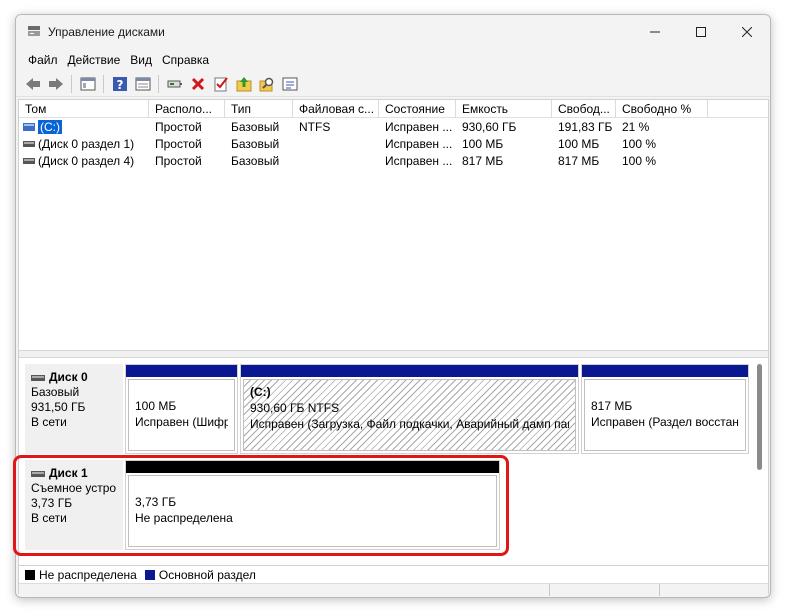 Image resolution: width=786 pixels, height=612 pixels. What do you see at coordinates (156, 406) in the screenshot?
I see `partition-size: 100 МБ` at bounding box center [156, 406].